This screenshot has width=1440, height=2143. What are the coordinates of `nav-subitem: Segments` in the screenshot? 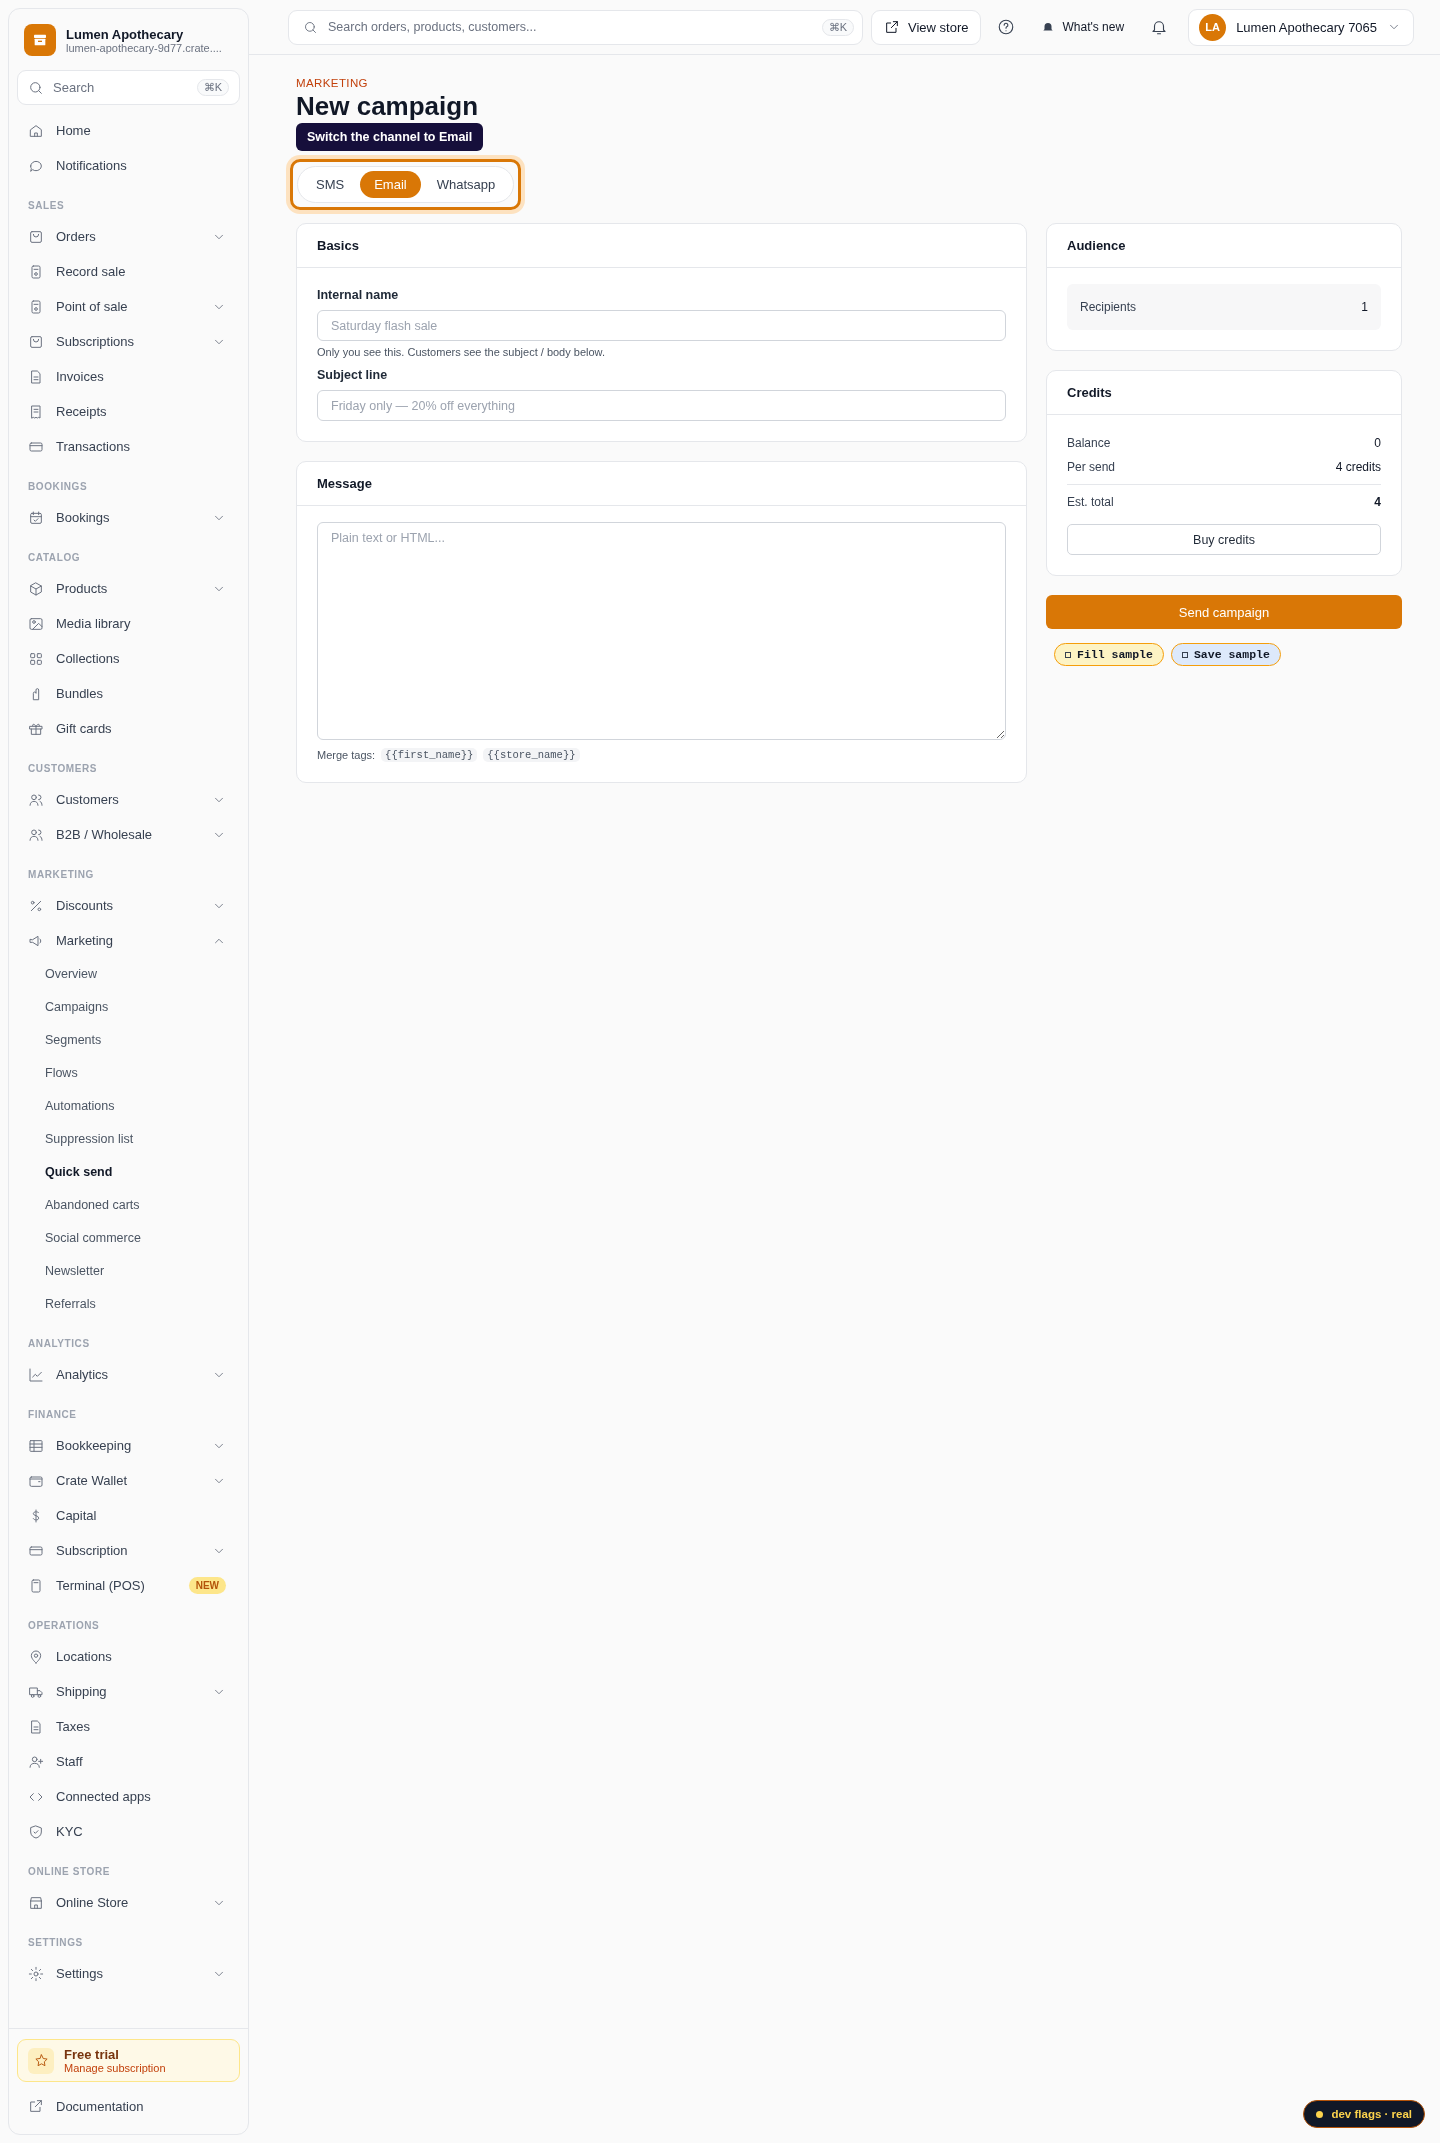 It's located at (128, 1040).